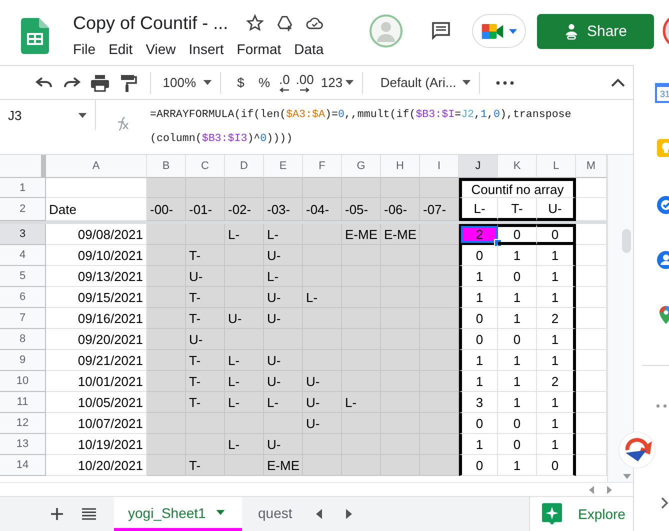 This screenshot has height=531, width=669. What do you see at coordinates (23, 444) in the screenshot?
I see `row-number: 13` at bounding box center [23, 444].